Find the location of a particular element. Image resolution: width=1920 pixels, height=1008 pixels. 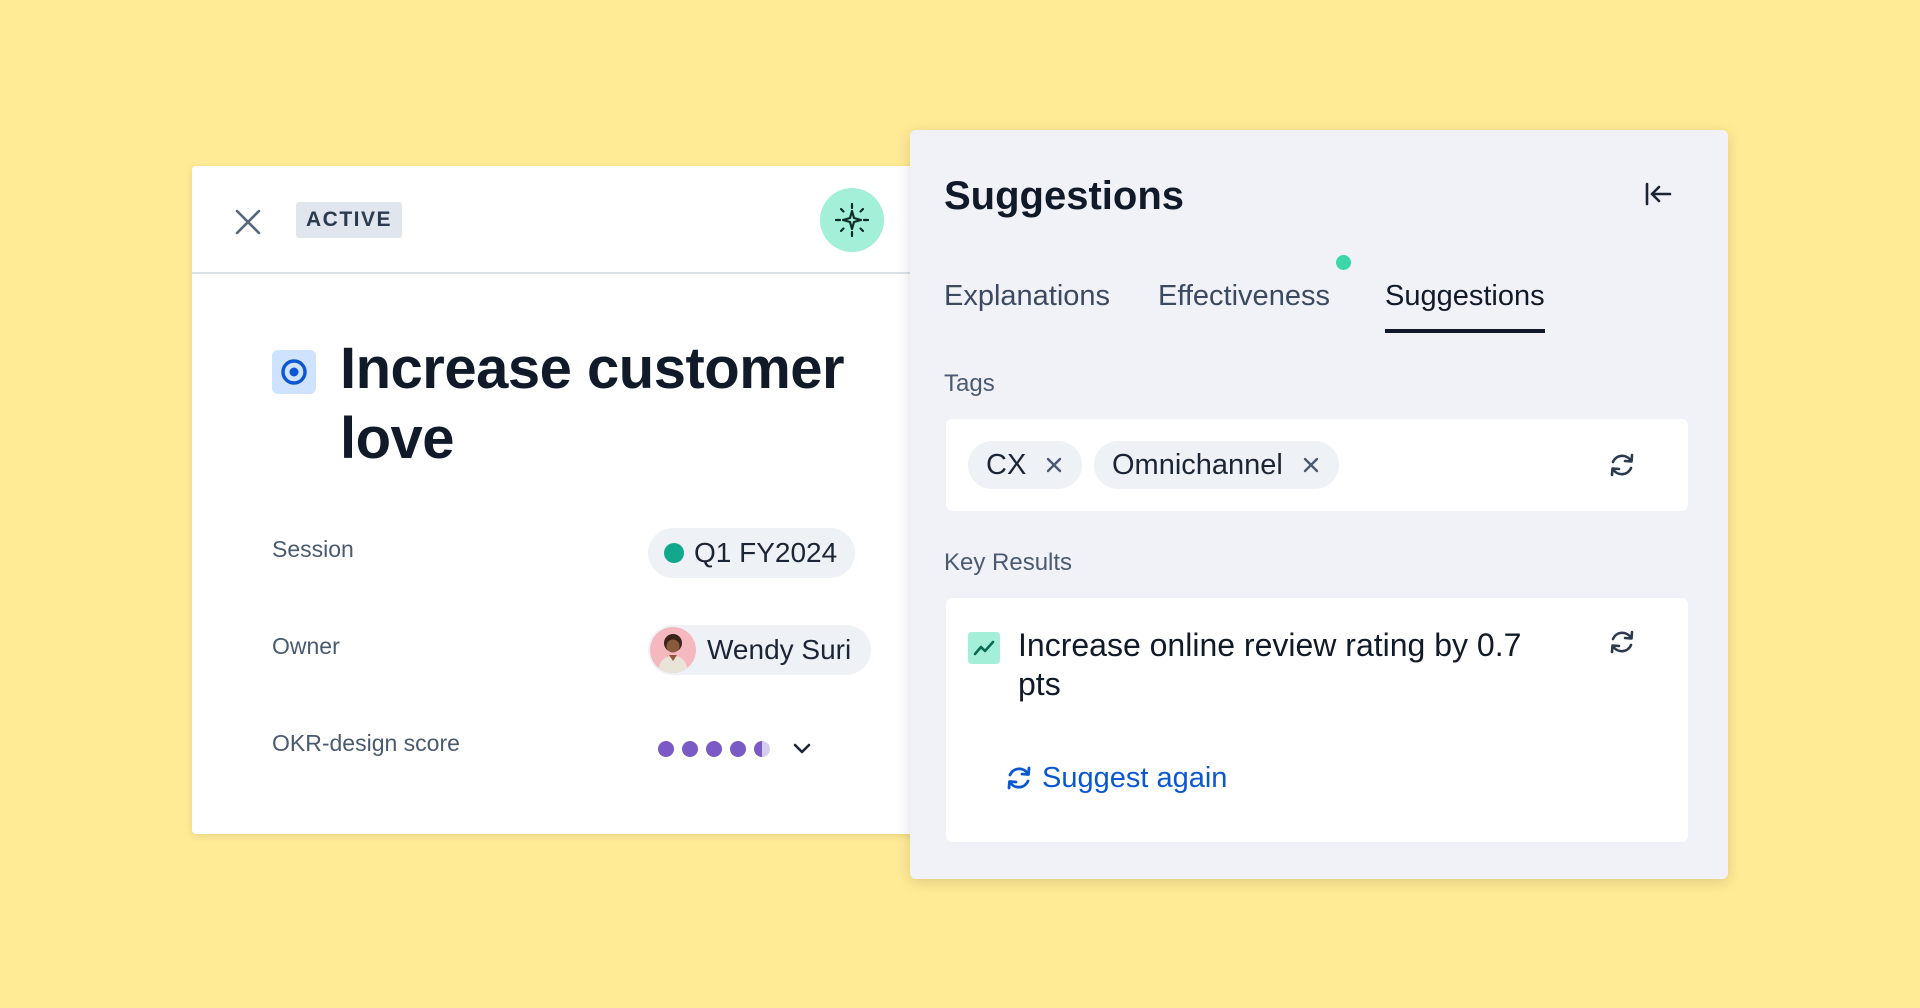

refresh-tags-button is located at coordinates (1622, 465).